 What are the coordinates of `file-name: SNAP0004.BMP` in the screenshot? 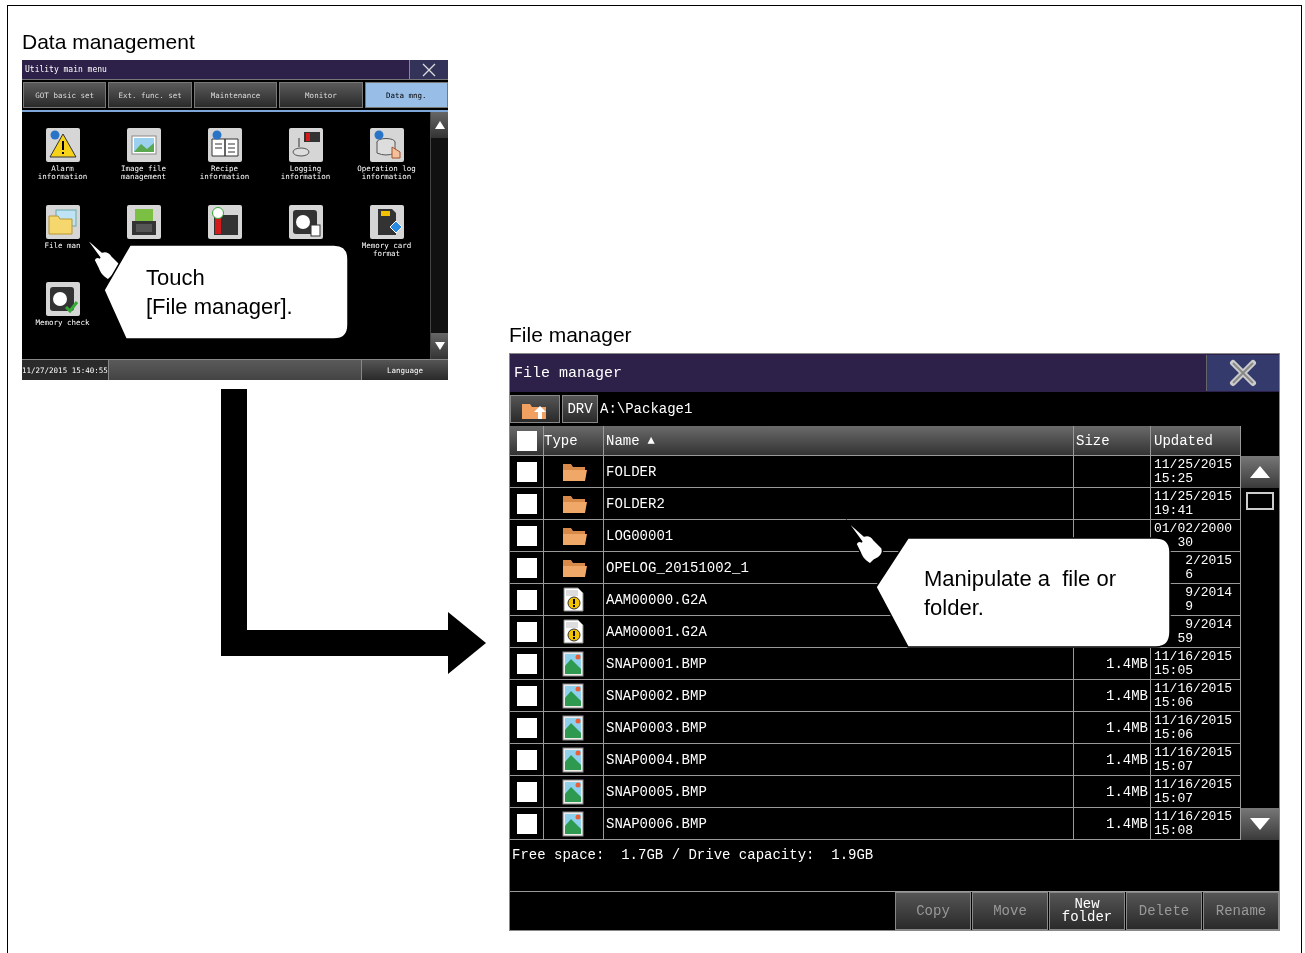 It's located at (839, 759).